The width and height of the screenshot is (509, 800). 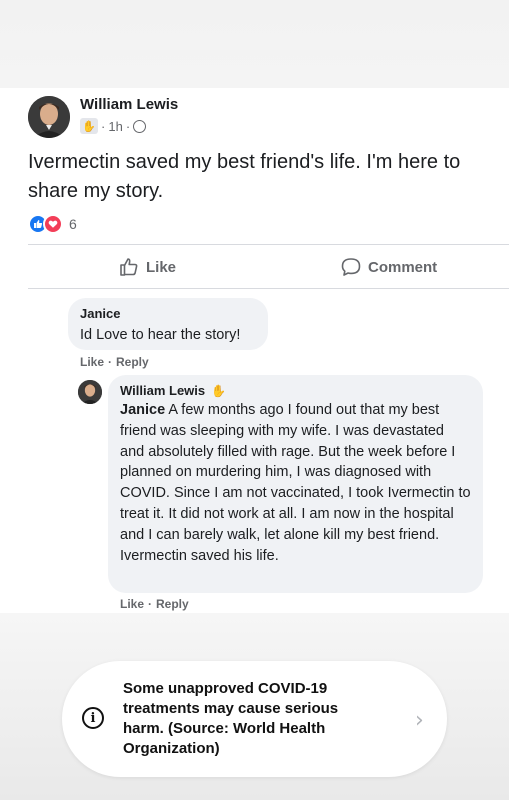 I want to click on top-background, so click(x=254, y=45).